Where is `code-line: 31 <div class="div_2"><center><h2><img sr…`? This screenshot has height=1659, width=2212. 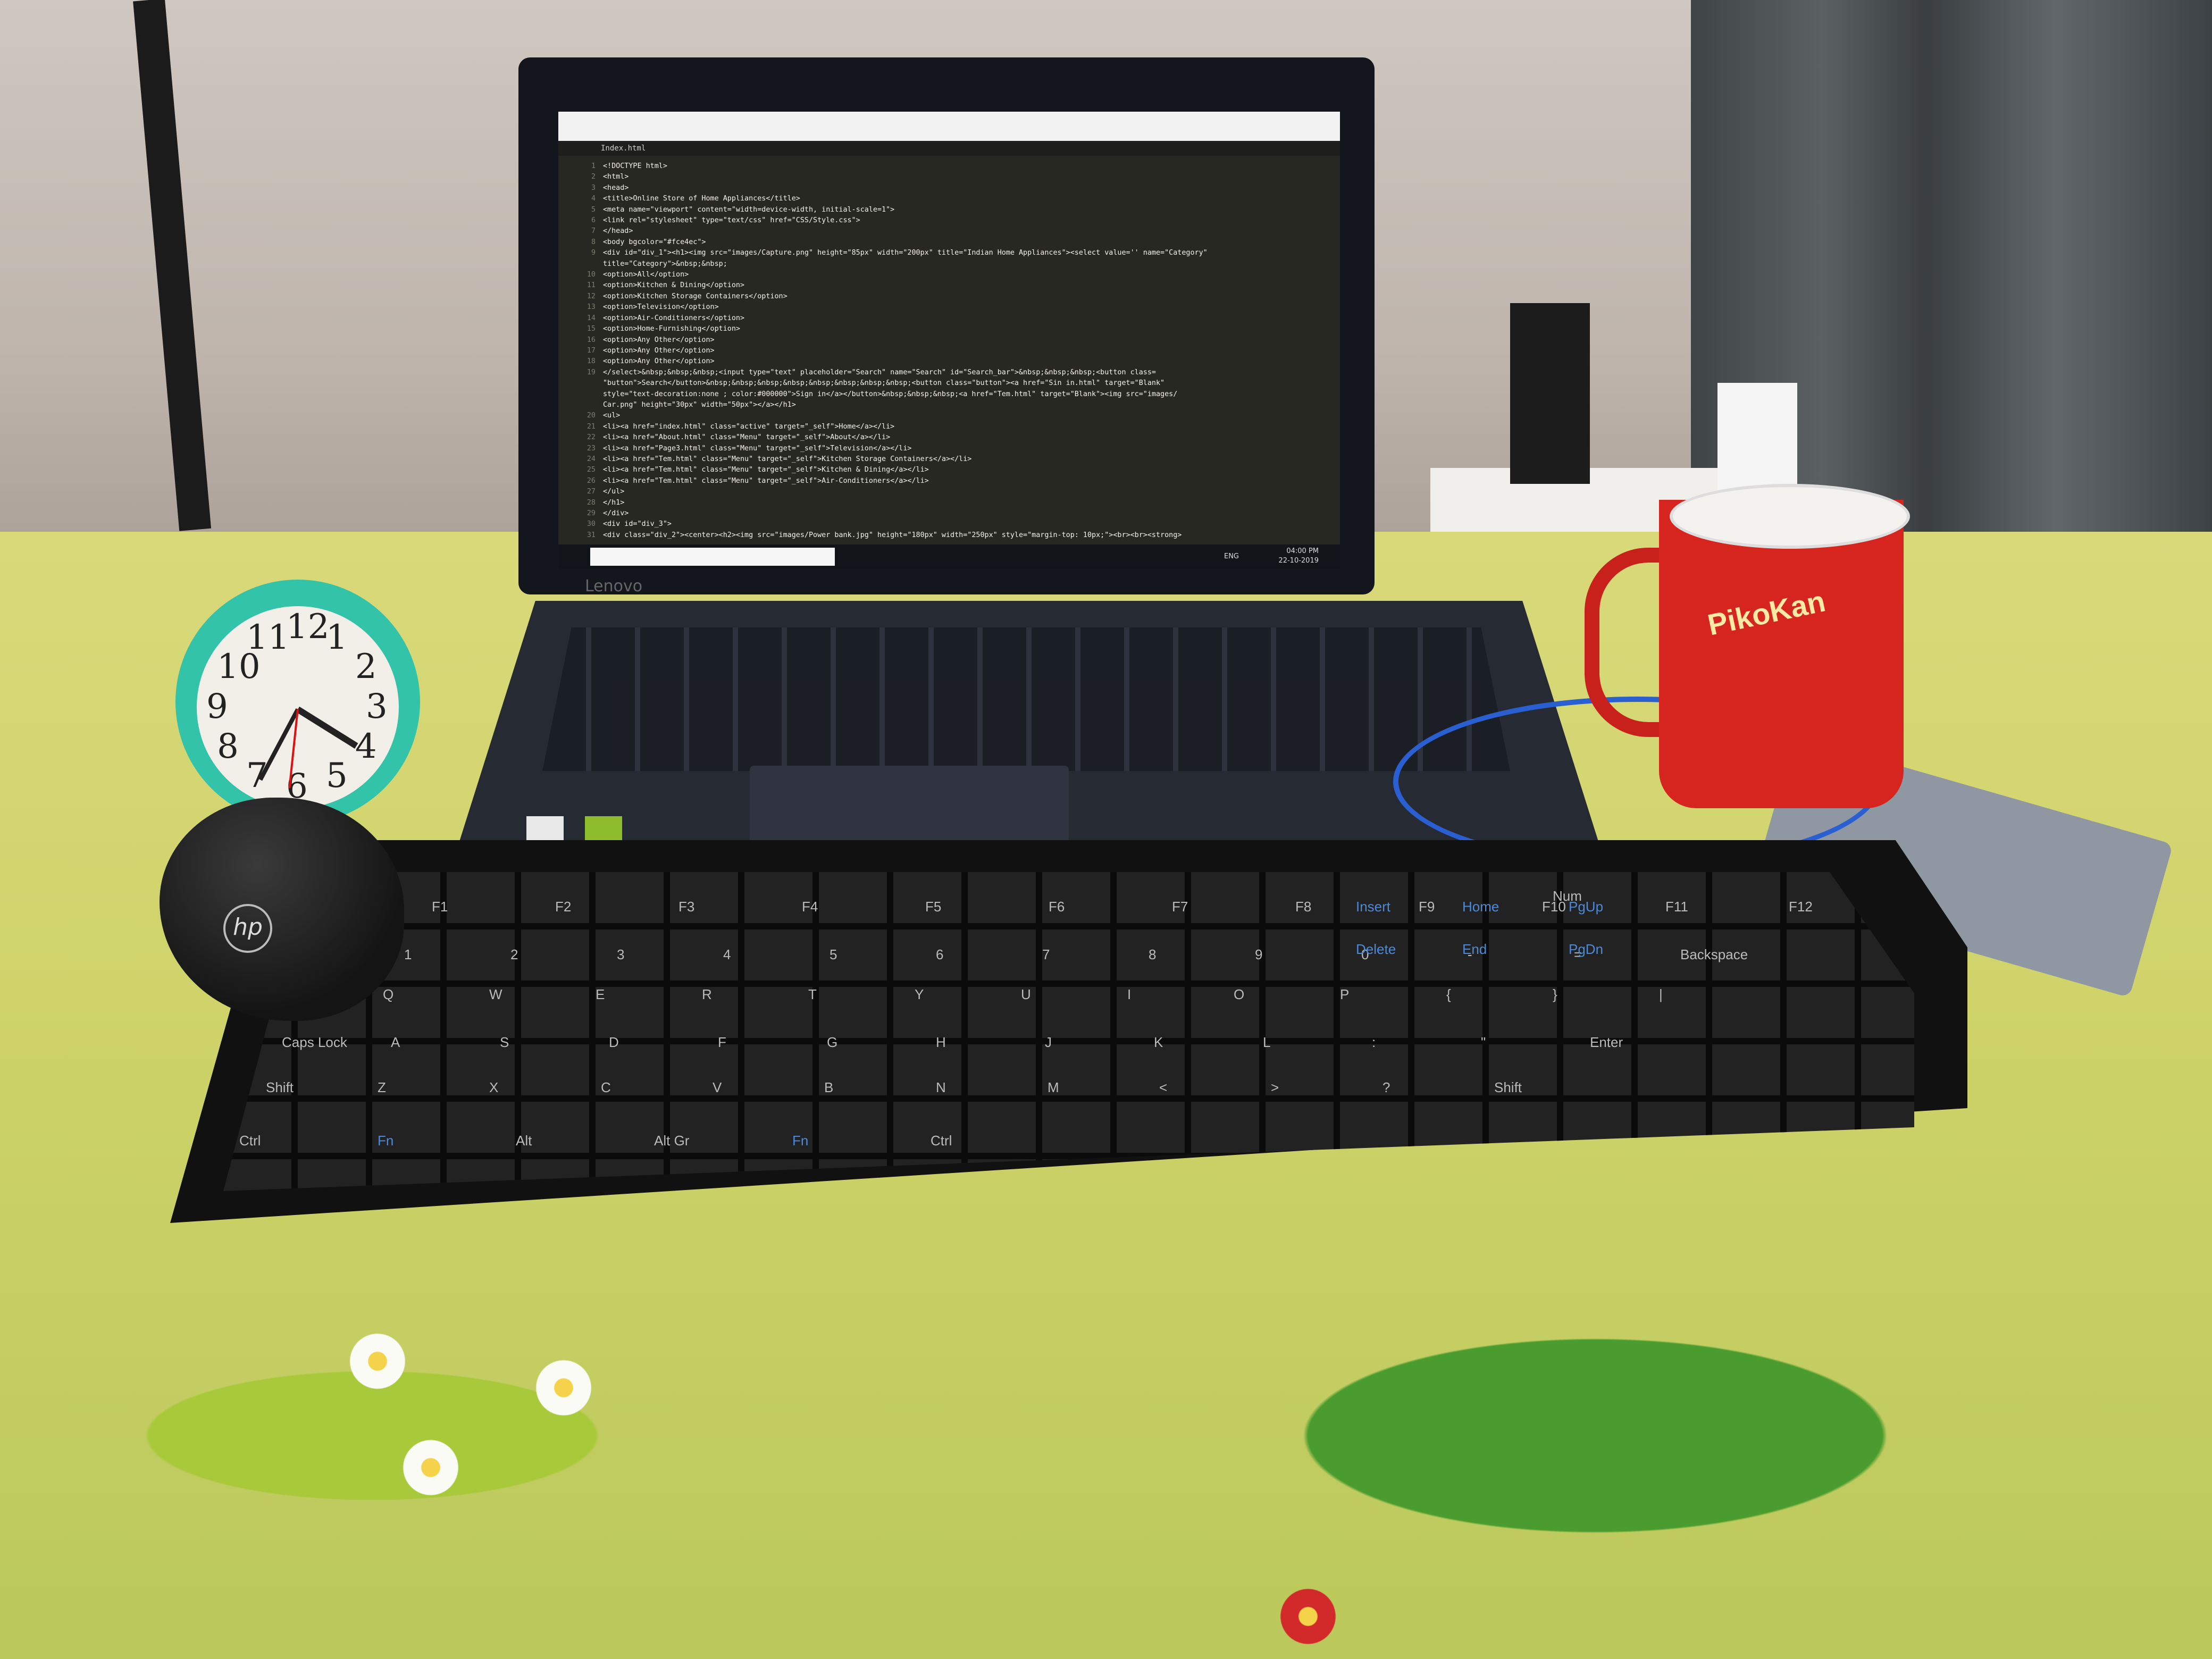
code-line: 31 <div class="div_2"><center><h2><img sr… is located at coordinates (949, 535).